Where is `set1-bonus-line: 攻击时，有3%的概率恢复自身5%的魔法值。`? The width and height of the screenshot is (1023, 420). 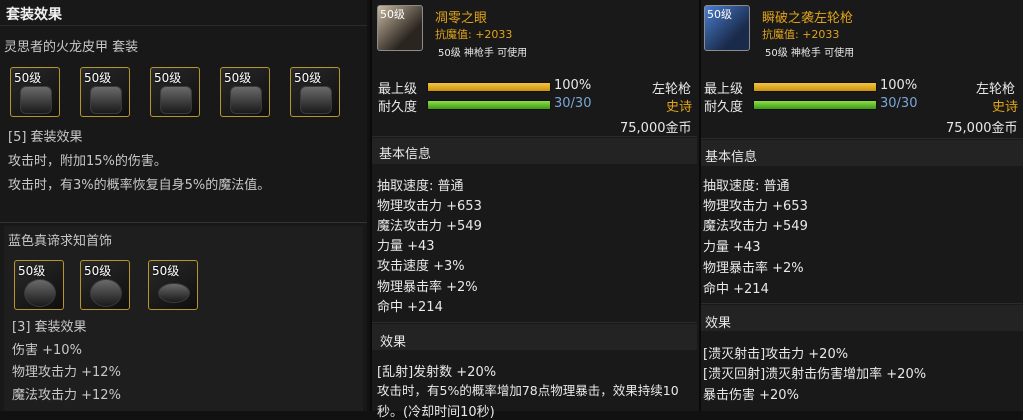 set1-bonus-line: 攻击时，有3%的概率恢复自身5%的魔法值。 is located at coordinates (139, 185).